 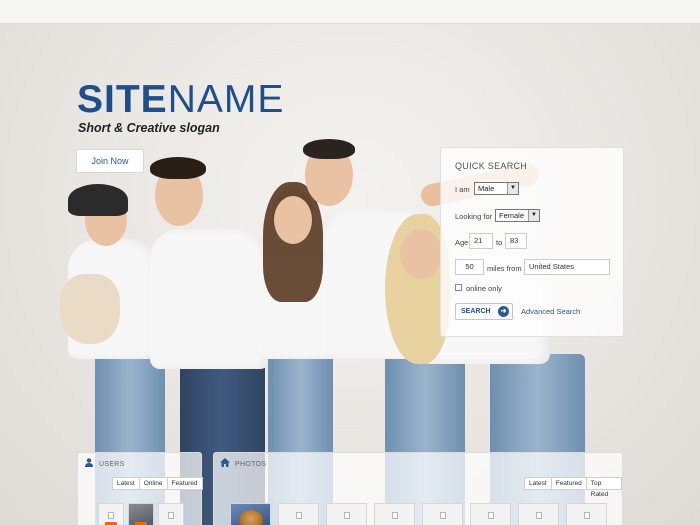 I want to click on photos-tabs: Latest Featured Top Rated, so click(x=573, y=487).